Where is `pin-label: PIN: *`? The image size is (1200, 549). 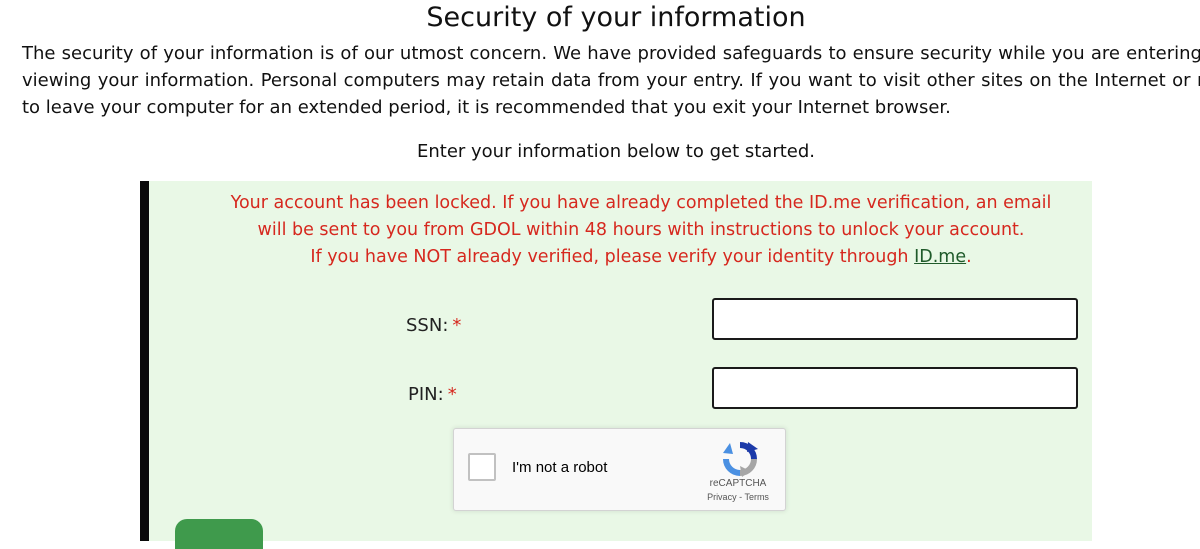 pin-label: PIN: * is located at coordinates (432, 395).